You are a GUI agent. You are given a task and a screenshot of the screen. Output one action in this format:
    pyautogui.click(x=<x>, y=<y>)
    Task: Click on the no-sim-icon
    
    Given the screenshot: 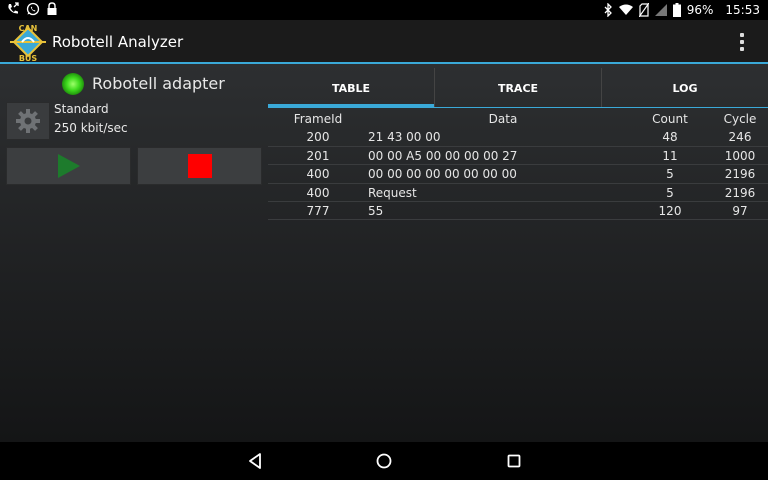 What is the action you would take?
    pyautogui.click(x=643, y=10)
    